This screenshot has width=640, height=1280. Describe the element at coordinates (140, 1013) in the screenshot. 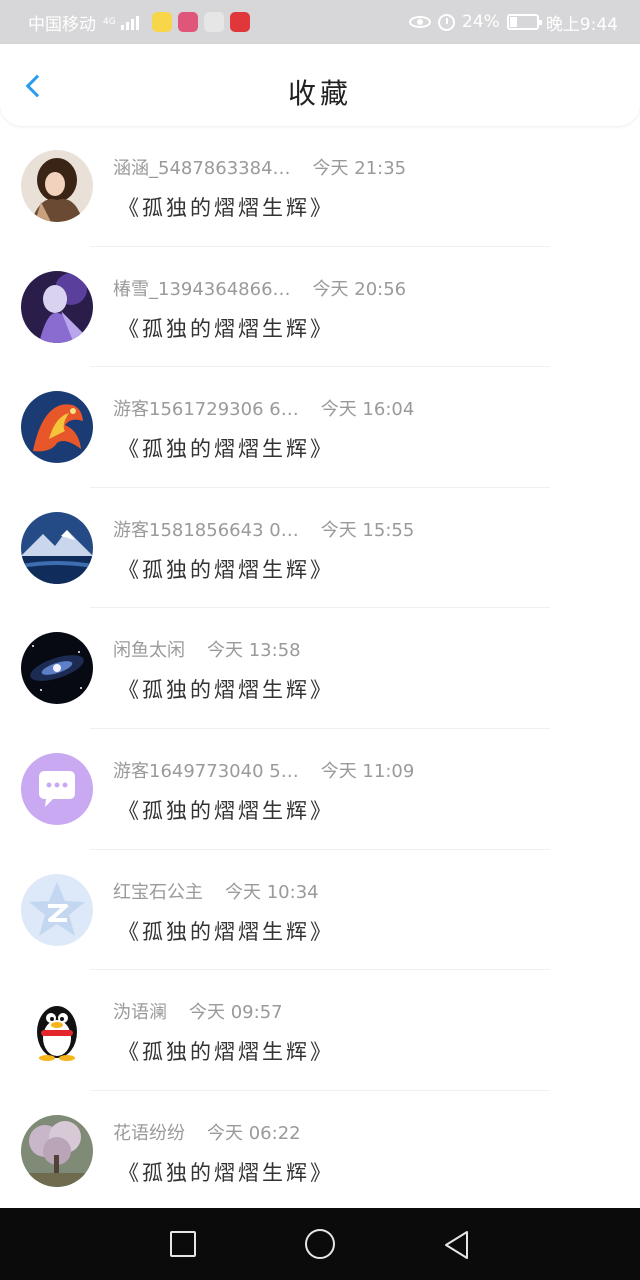

I see `user-name: 沩语澜` at that location.